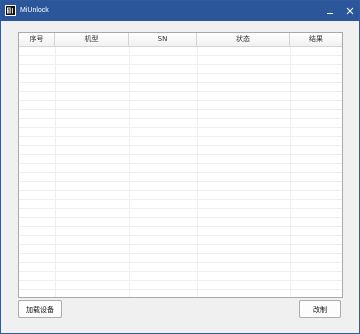 This screenshot has width=360, height=334. I want to click on column-header-status: 状态, so click(243, 39).